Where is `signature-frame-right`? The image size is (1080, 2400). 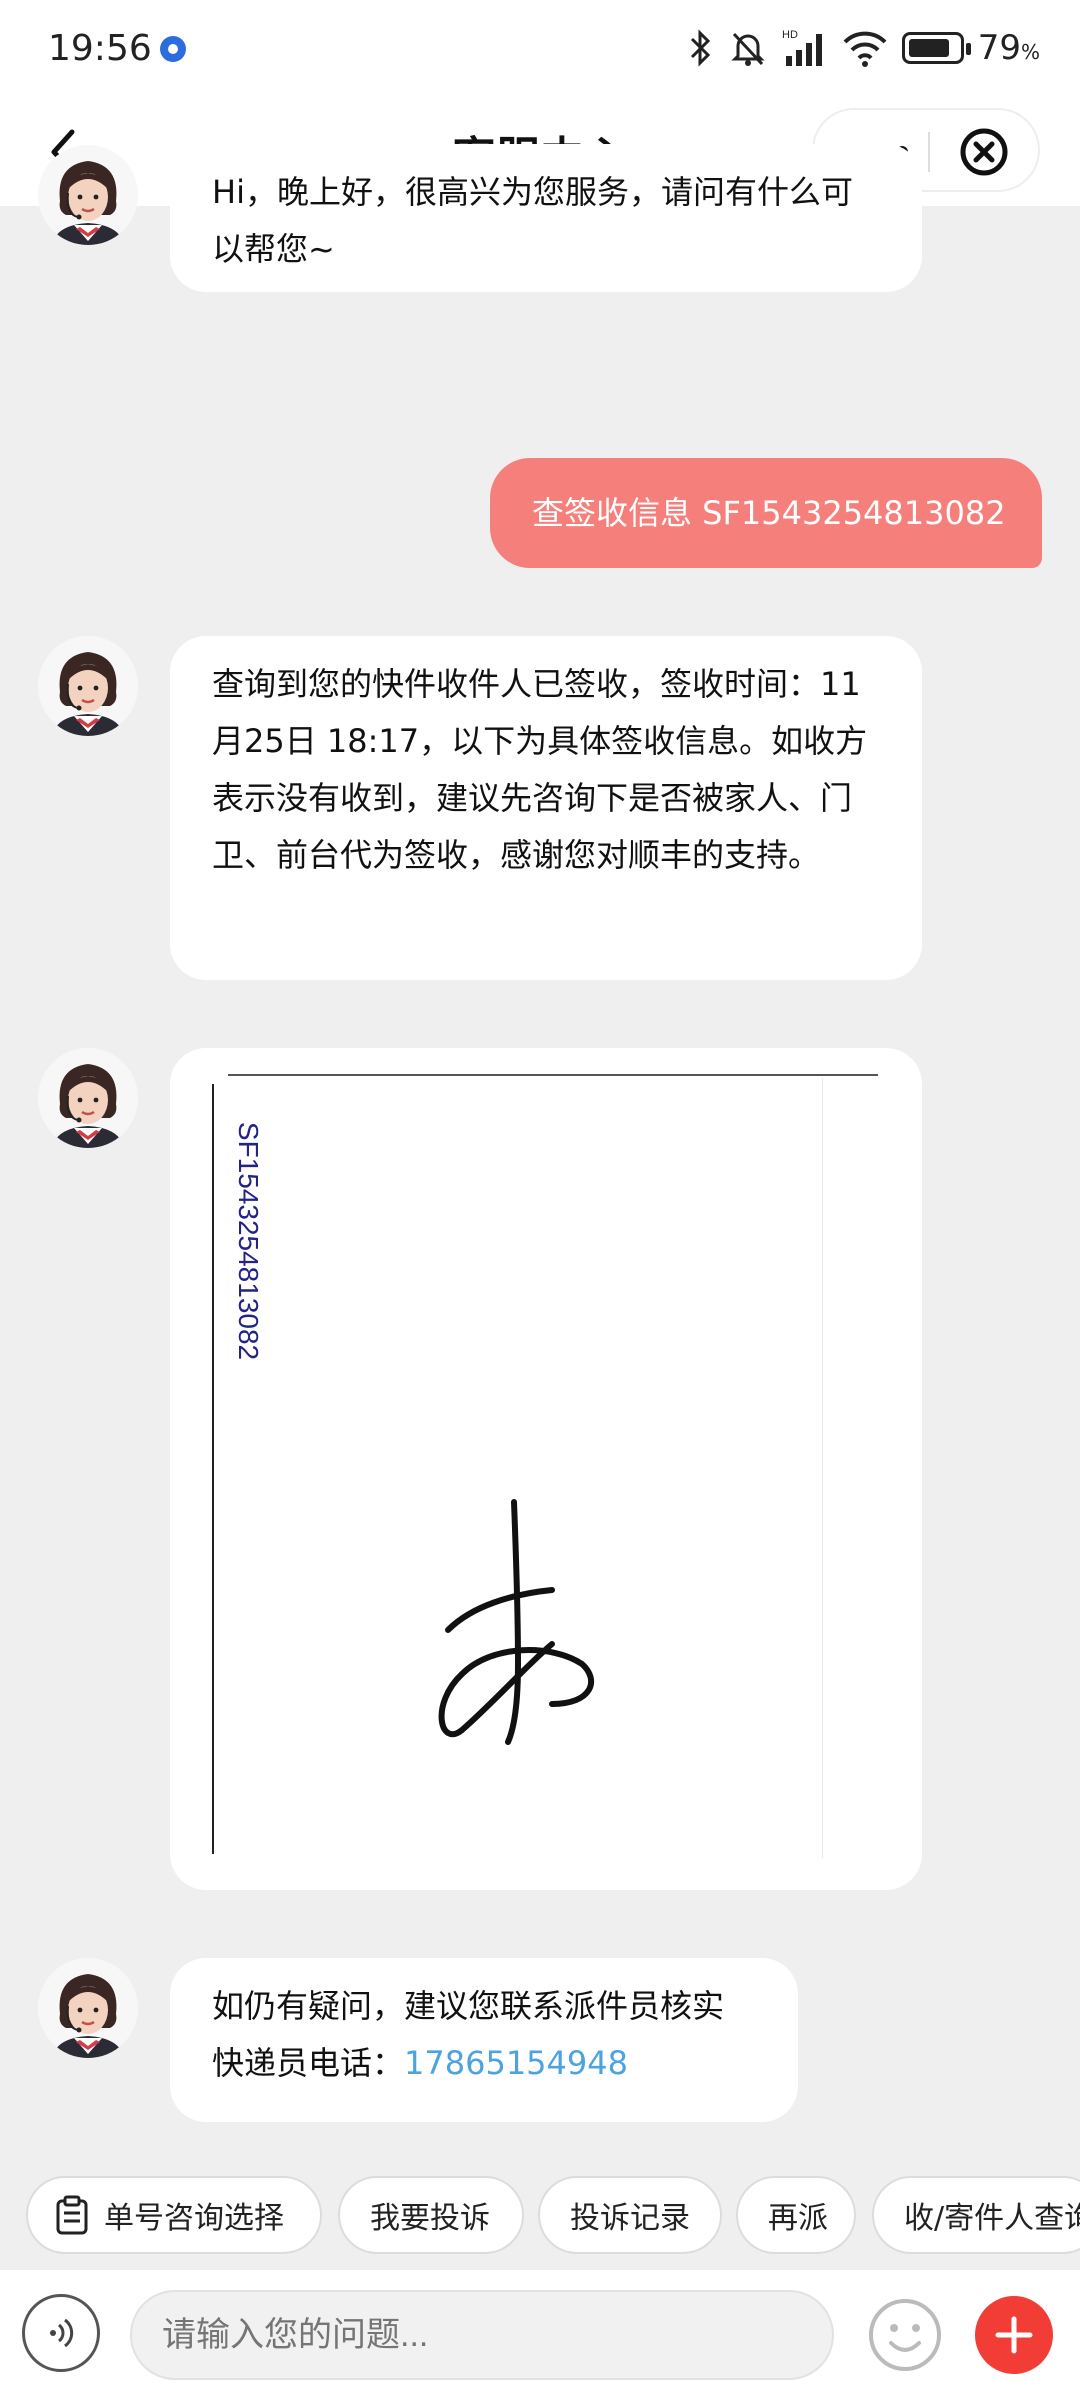
signature-frame-right is located at coordinates (822, 1468).